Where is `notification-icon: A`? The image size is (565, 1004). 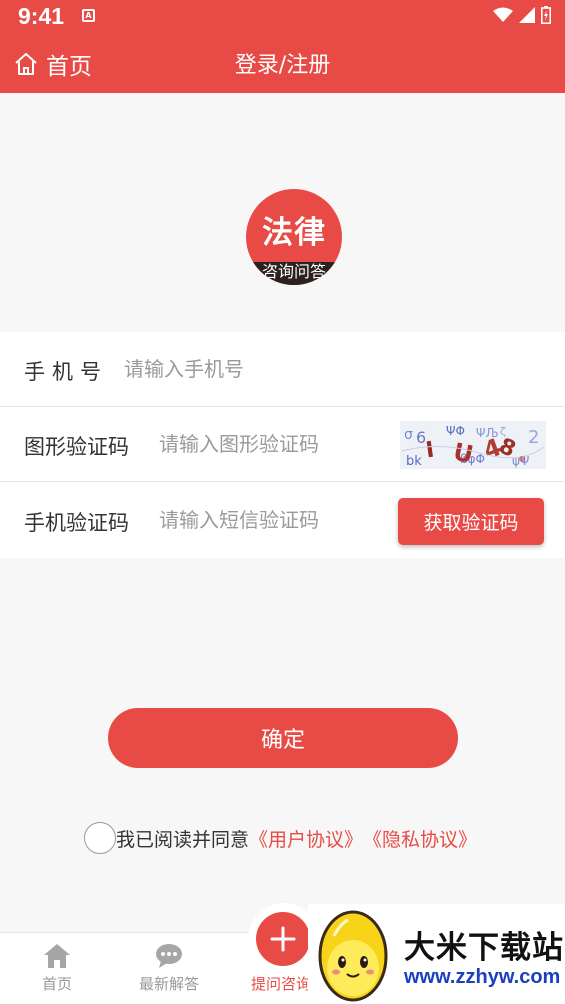
notification-icon: A is located at coordinates (88, 15).